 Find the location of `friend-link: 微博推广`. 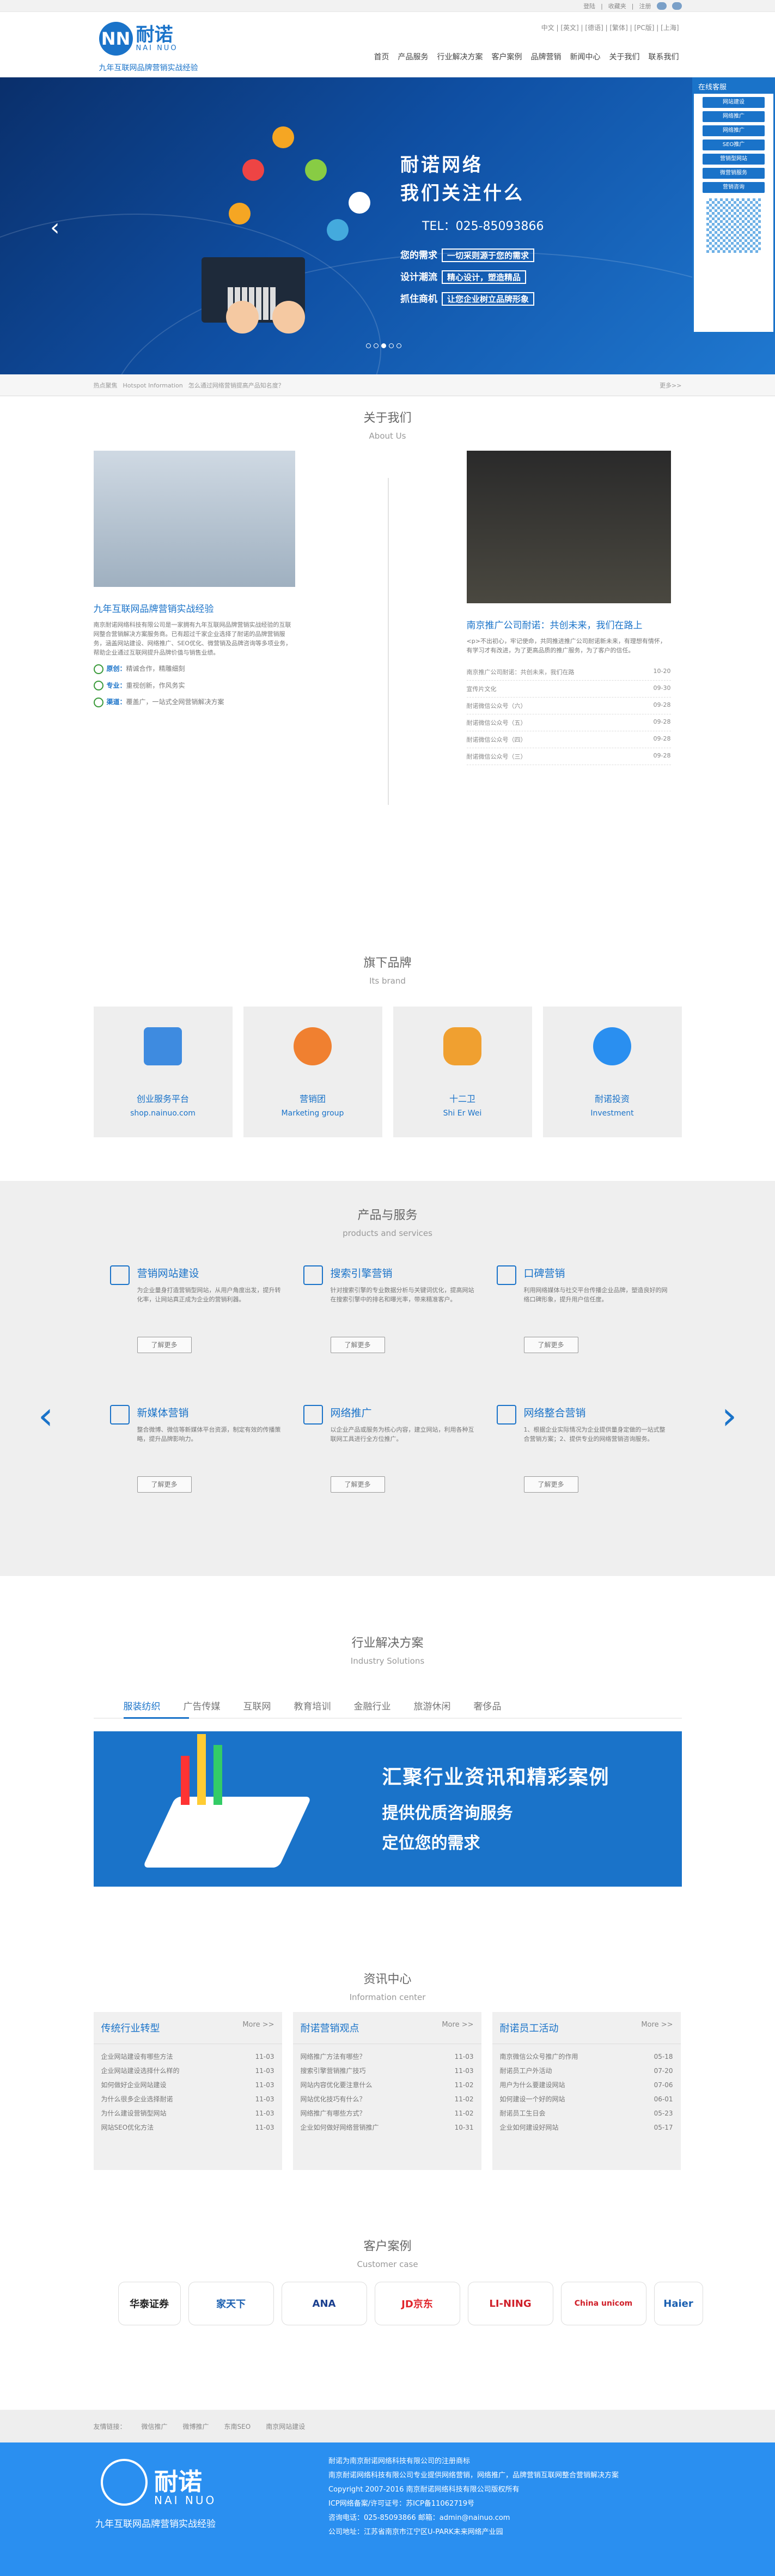

friend-link: 微博推广 is located at coordinates (196, 2426).